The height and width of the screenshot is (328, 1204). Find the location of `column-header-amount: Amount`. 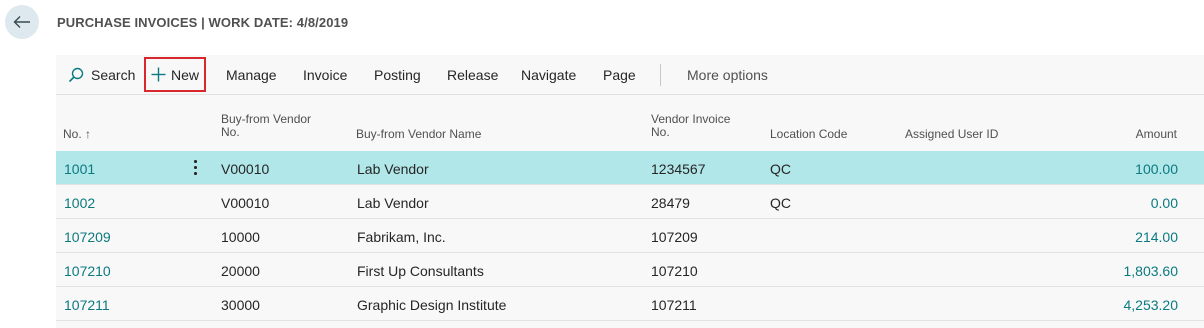

column-header-amount: Amount is located at coordinates (1156, 134).